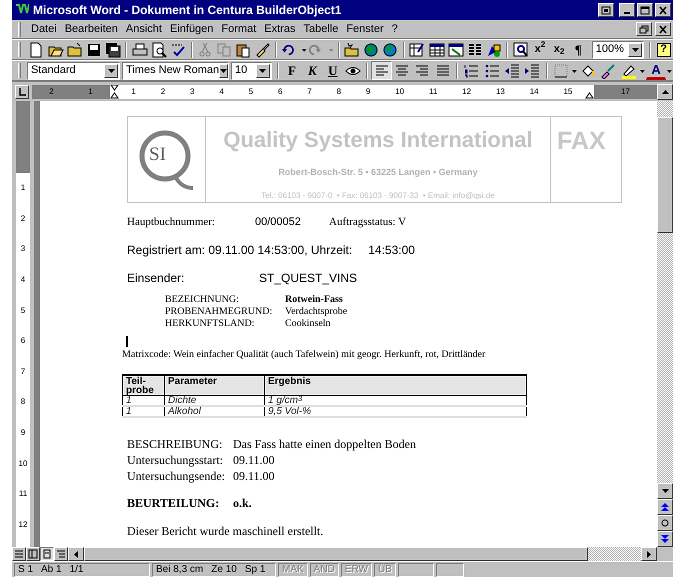 This screenshot has height=577, width=673. I want to click on close-document-button, so click(663, 29).